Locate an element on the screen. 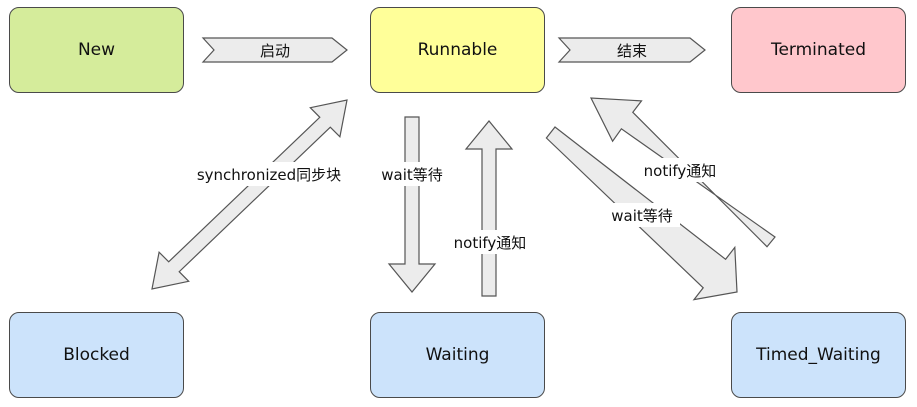 The width and height of the screenshot is (917, 407). label-start: 启动 is located at coordinates (275, 51).